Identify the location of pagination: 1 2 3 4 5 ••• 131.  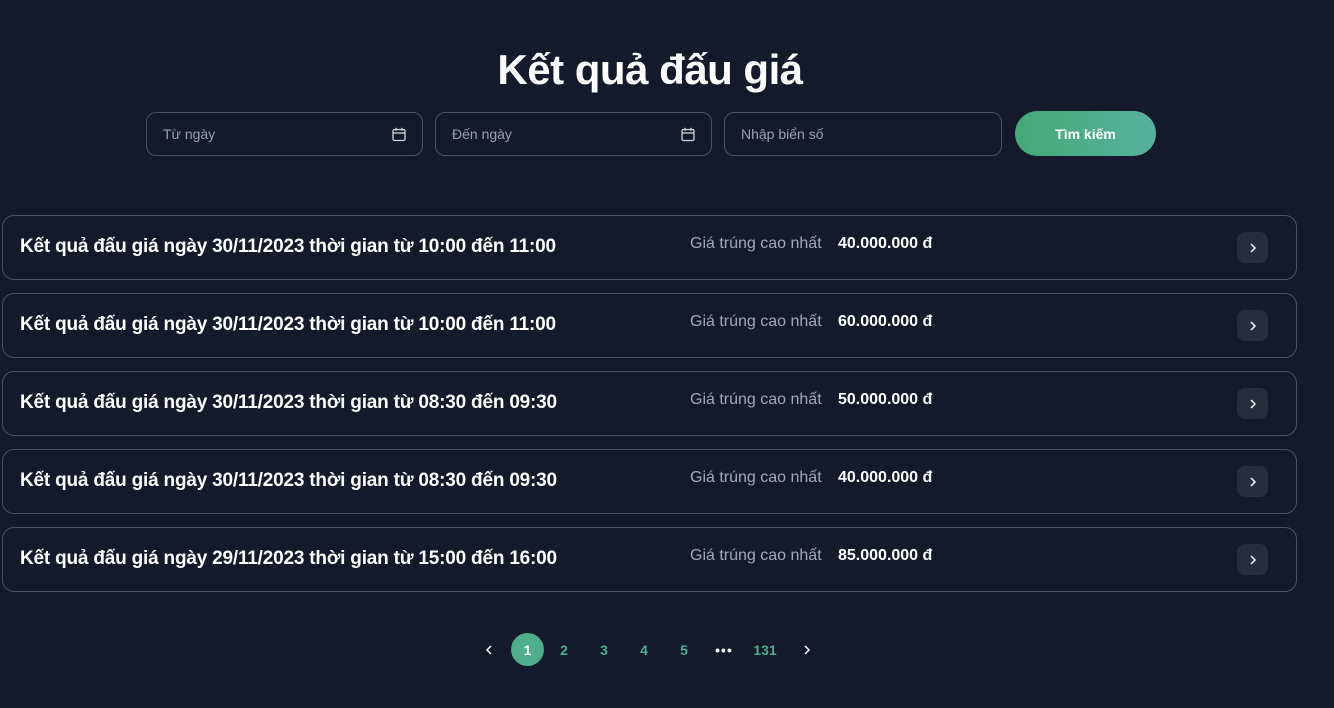
(650, 649).